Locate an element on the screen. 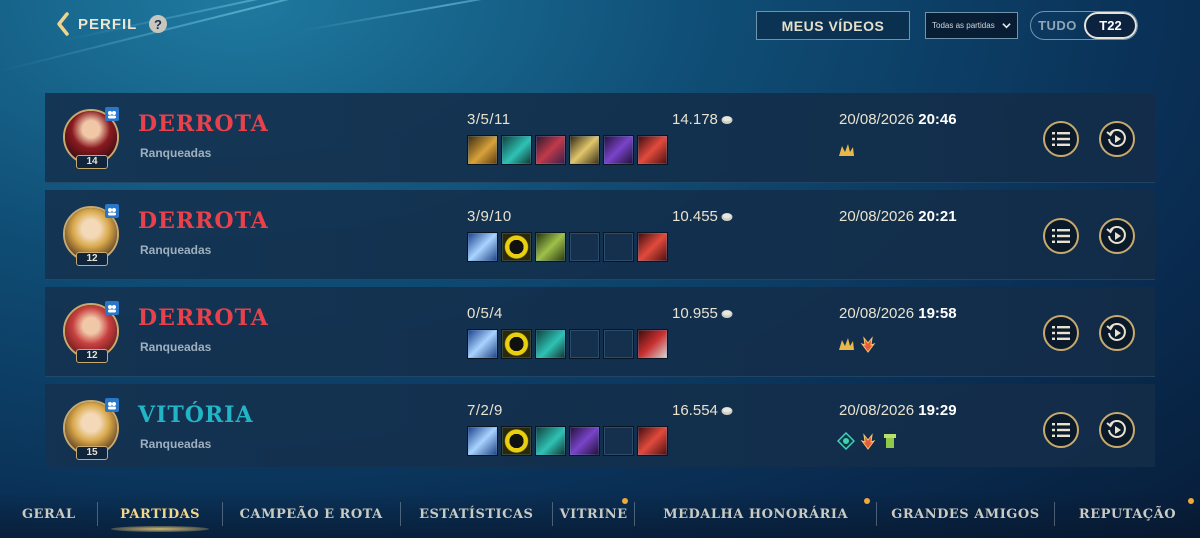 The width and height of the screenshot is (1200, 538). champion-level: 12 is located at coordinates (92, 259).